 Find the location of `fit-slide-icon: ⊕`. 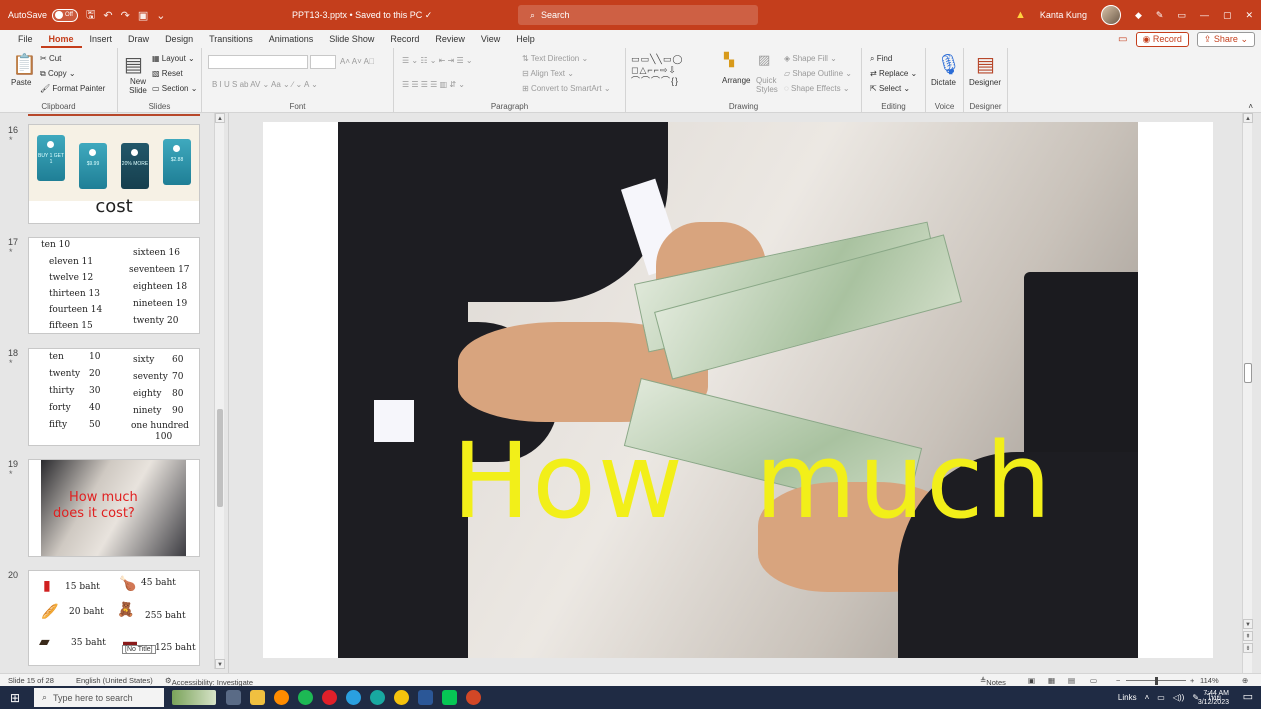

fit-slide-icon: ⊕ is located at coordinates (1245, 680).